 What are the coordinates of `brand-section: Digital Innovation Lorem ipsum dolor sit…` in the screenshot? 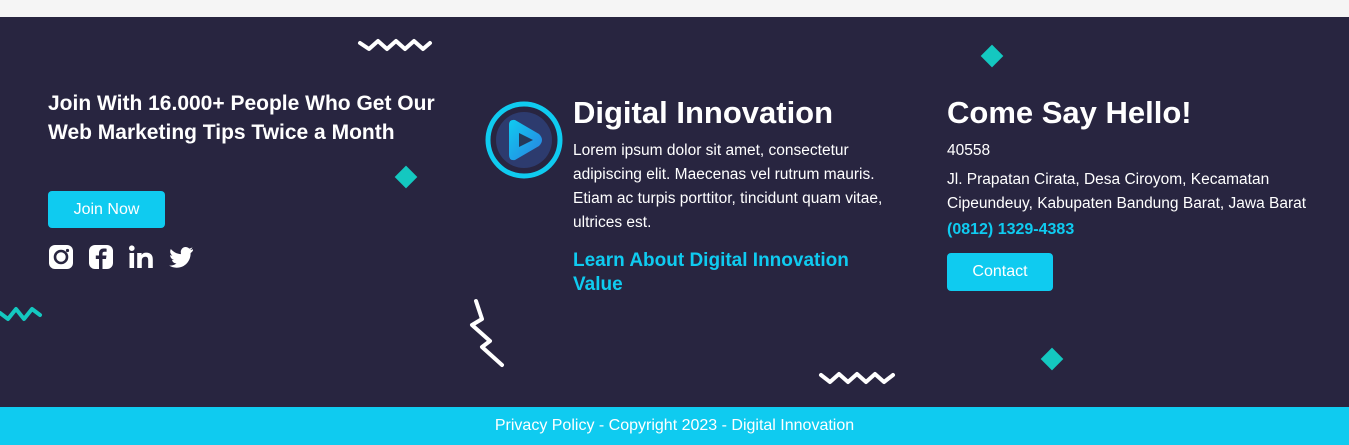 It's located at (728, 196).